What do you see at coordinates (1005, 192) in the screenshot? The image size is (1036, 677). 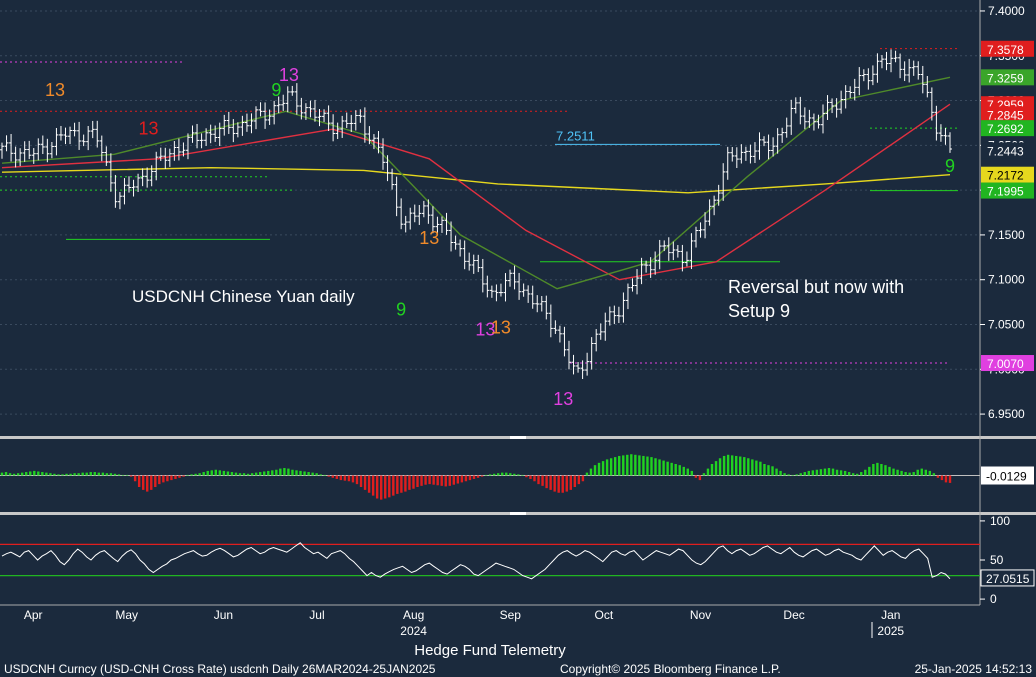 I see `price-tag-label: 7.1995` at bounding box center [1005, 192].